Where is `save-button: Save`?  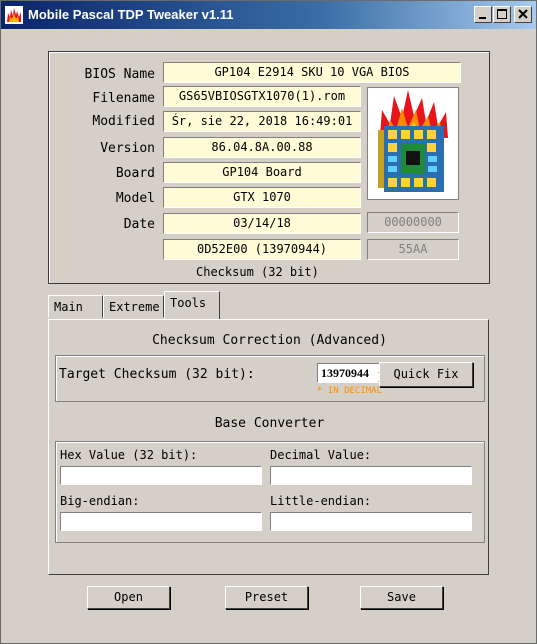 save-button: Save is located at coordinates (401, 597).